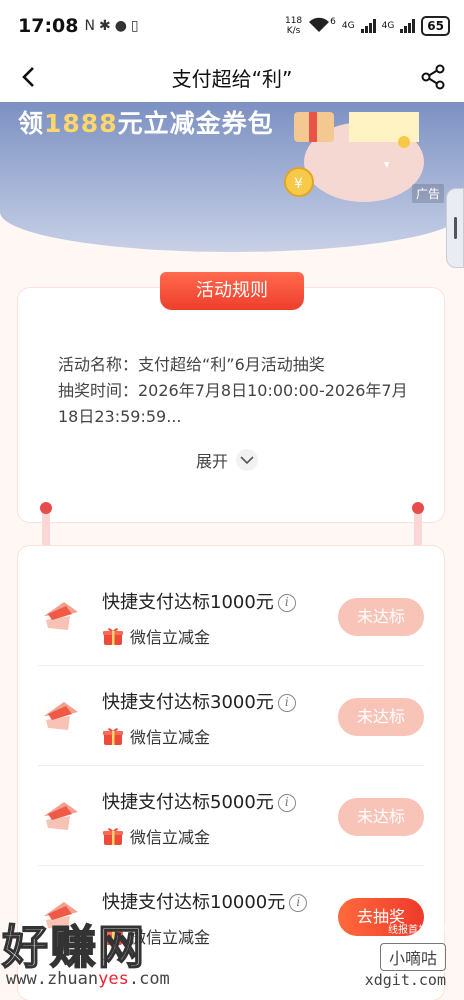 Image resolution: width=464 pixels, height=1000 pixels. I want to click on task-title-text: 快捷支付达标3000元, so click(188, 702).